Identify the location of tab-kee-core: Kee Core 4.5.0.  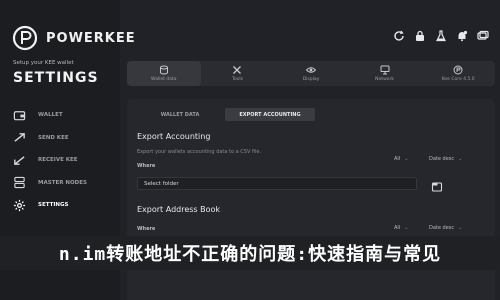
(458, 73).